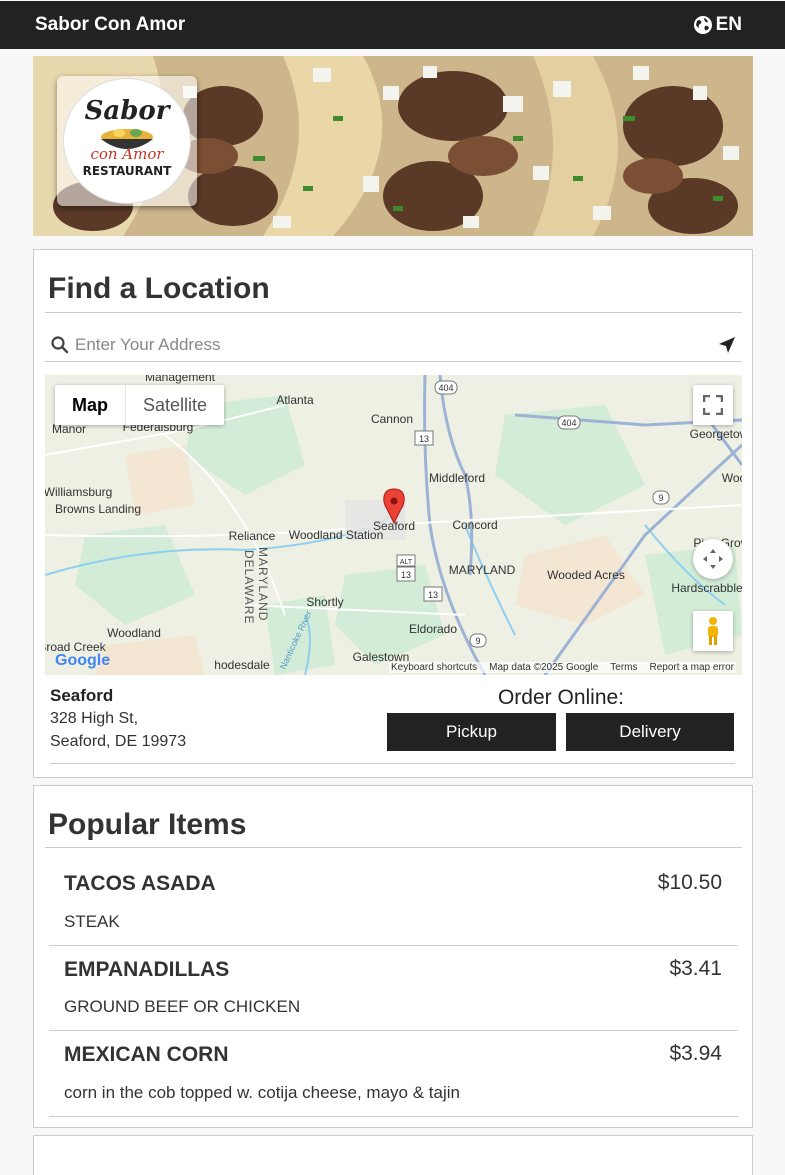 The height and width of the screenshot is (1175, 785). I want to click on next-card, so click(393, 1155).